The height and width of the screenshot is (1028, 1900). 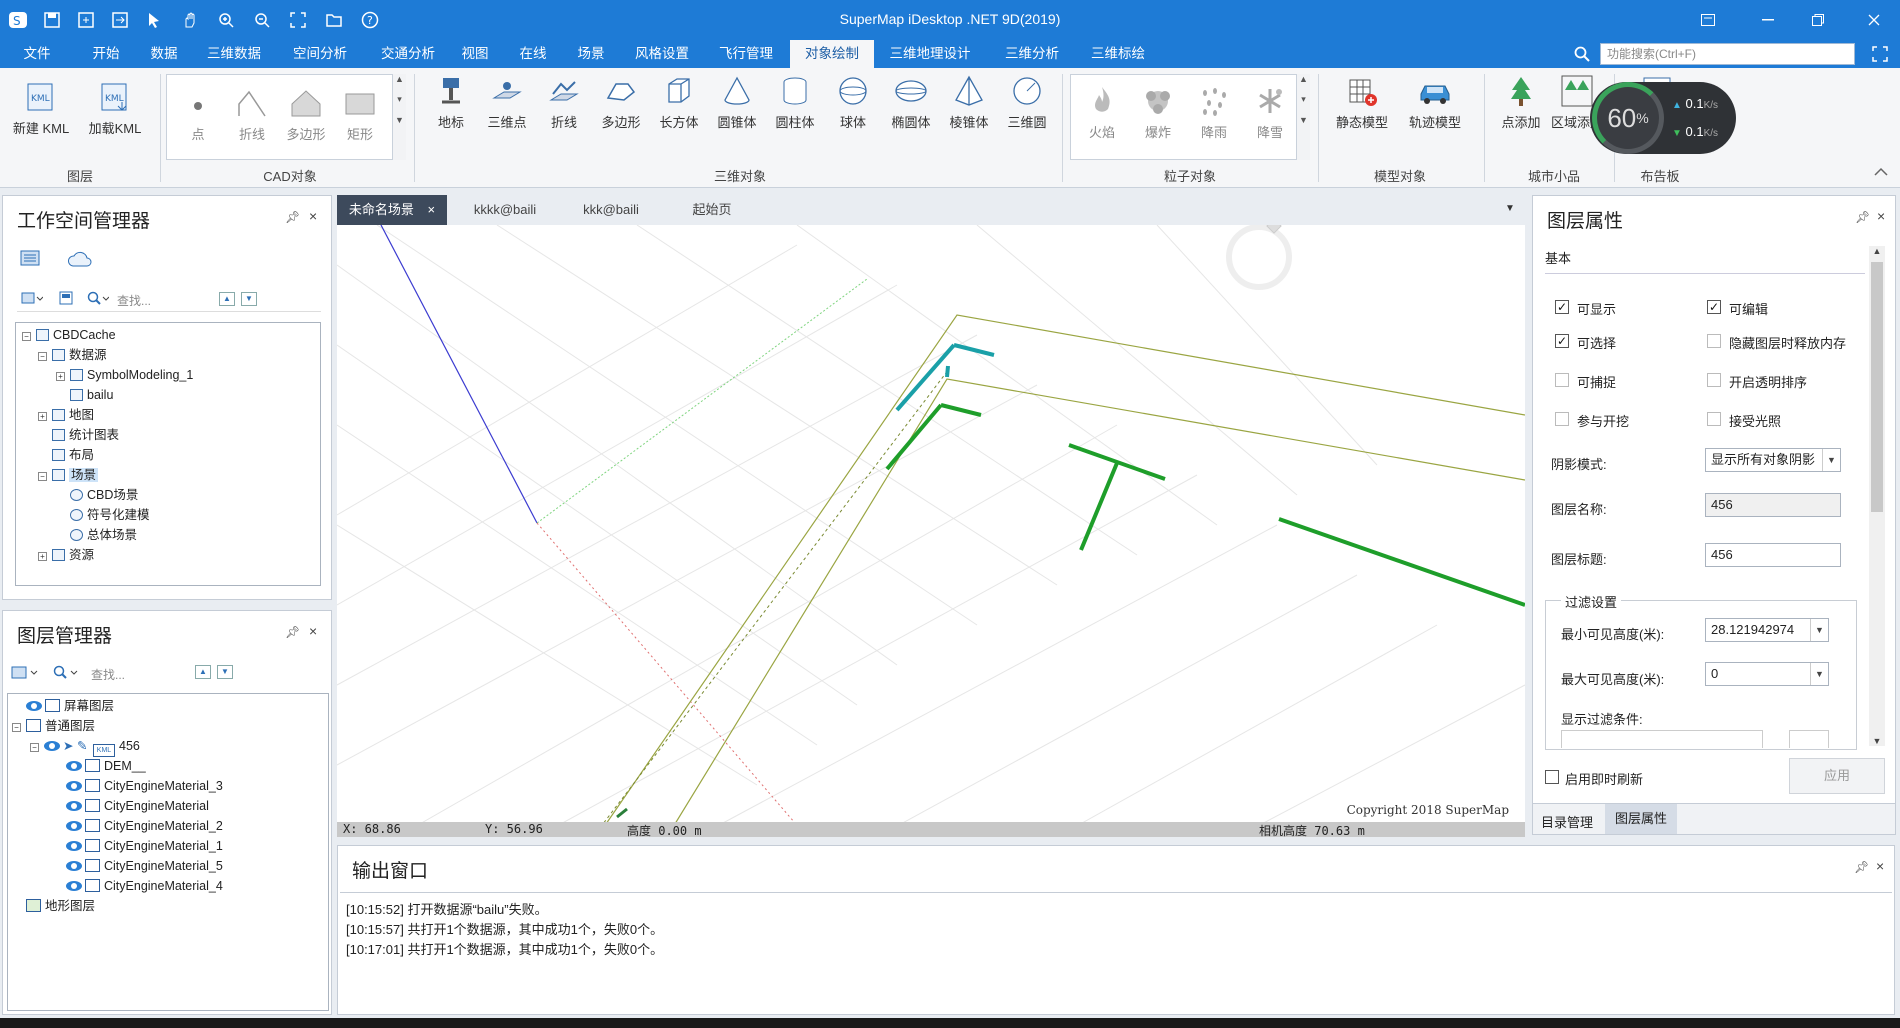 What do you see at coordinates (1877, 496) in the screenshot?
I see `properties-scrollbar: ▲ ▼` at bounding box center [1877, 496].